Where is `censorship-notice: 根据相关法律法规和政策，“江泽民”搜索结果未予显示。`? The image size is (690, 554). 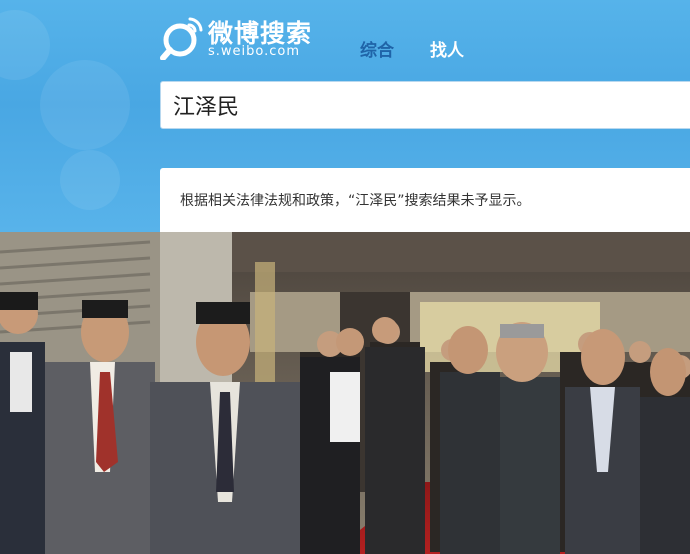 censorship-notice: 根据相关法律法规和政策，“江泽民”搜索结果未予显示。 is located at coordinates (425, 200).